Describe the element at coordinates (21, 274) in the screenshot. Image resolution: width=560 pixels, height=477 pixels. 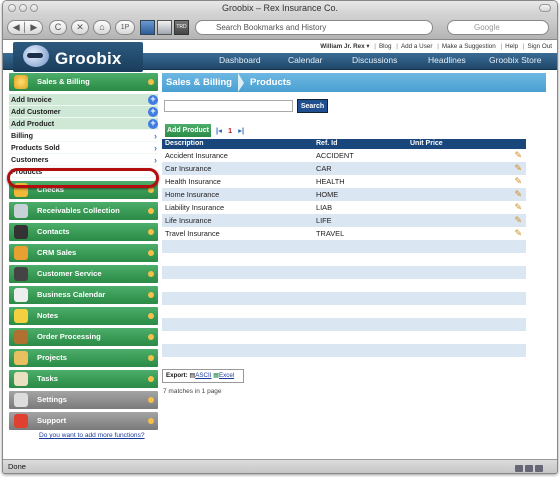
I see `customer-service-icon` at that location.